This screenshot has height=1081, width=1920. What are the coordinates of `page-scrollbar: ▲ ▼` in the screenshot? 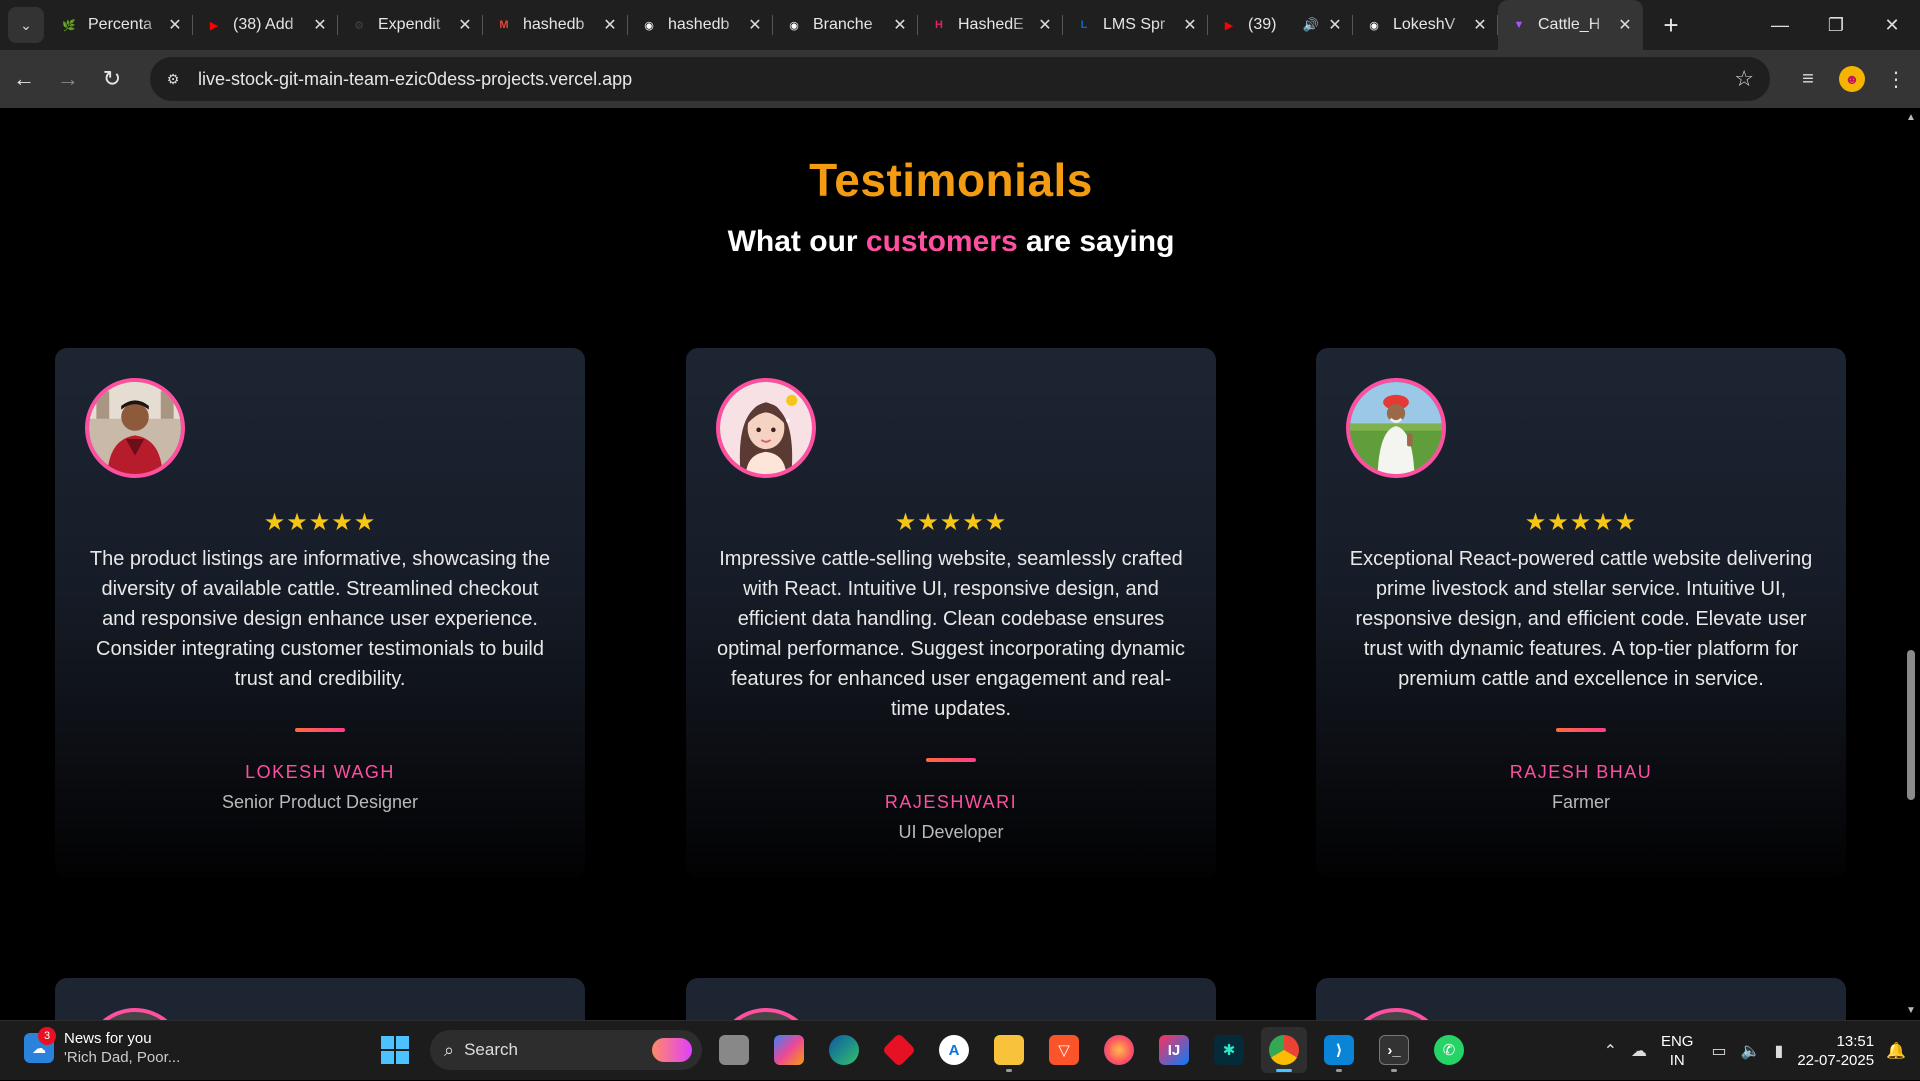 It's located at (1911, 564).